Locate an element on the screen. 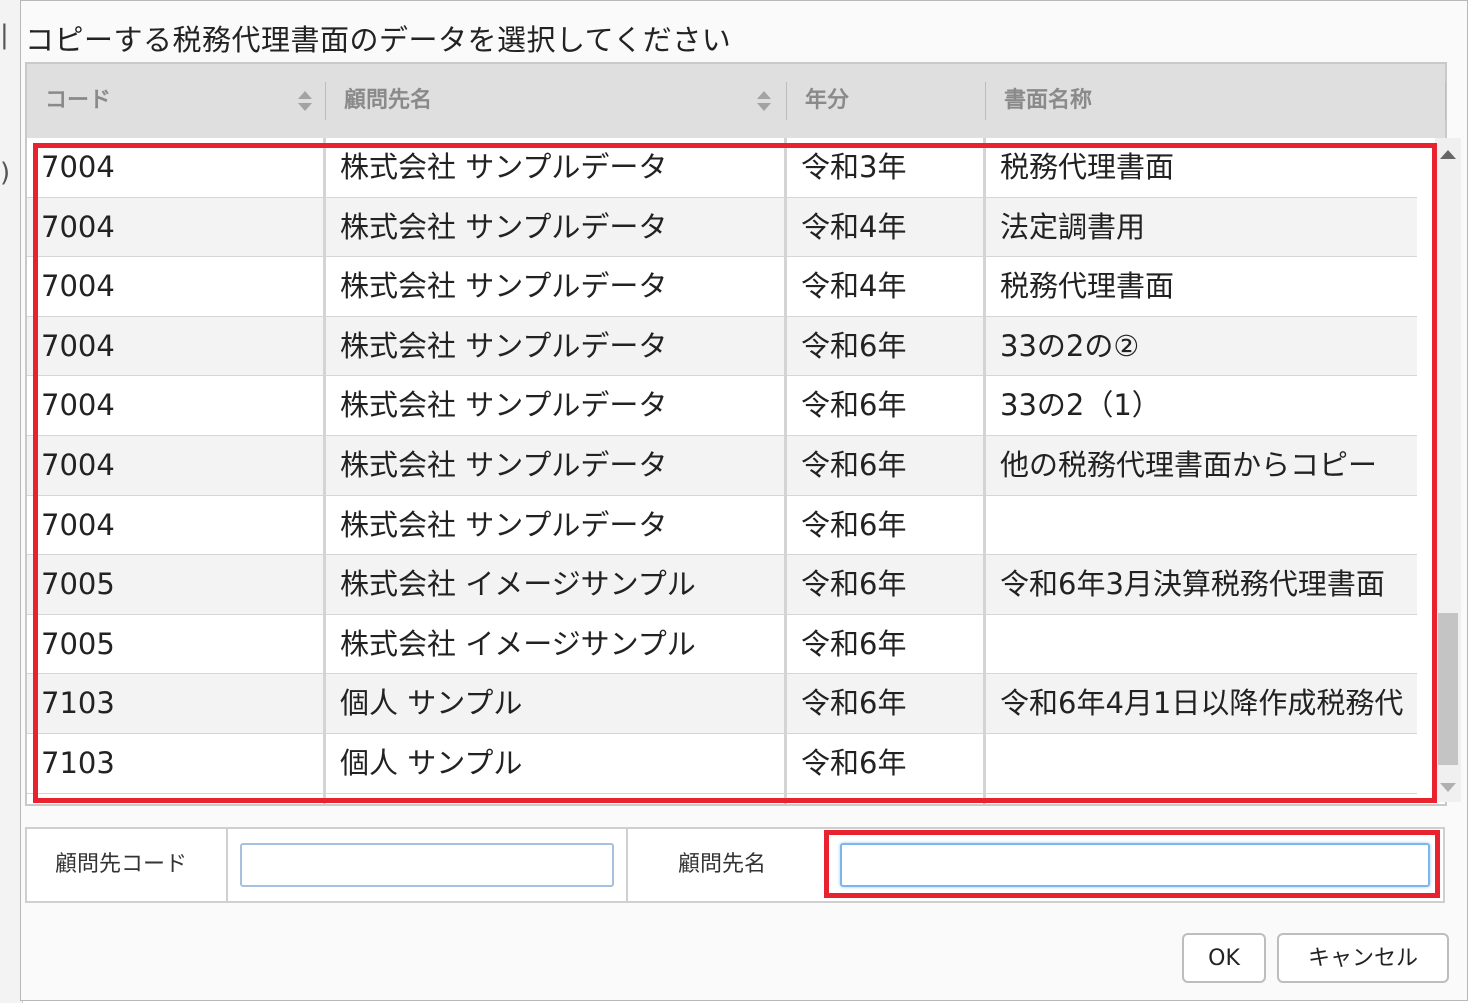 Image resolution: width=1470 pixels, height=1003 pixels. cell-document: 33の2（1） is located at coordinates (1080, 405).